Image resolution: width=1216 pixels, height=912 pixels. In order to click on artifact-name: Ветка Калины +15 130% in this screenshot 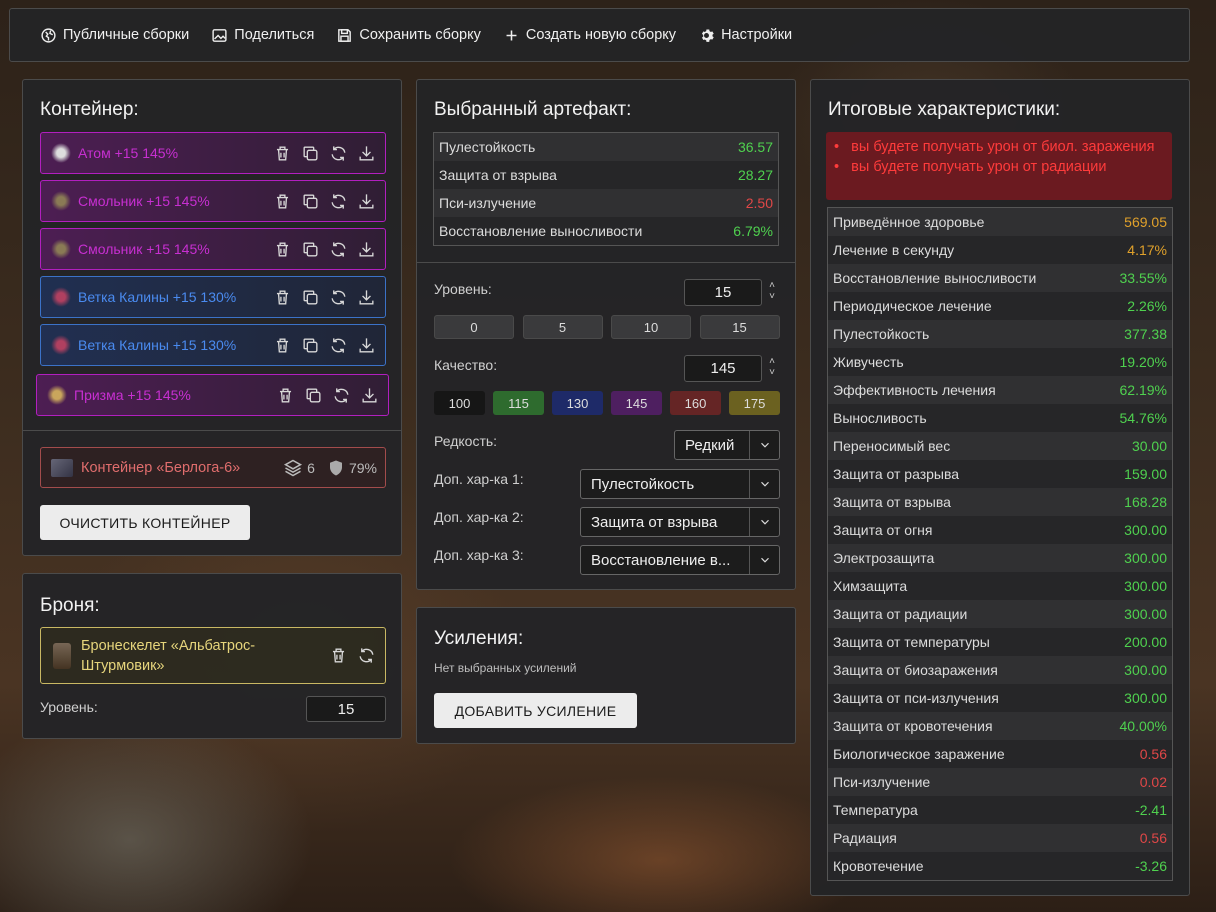, I will do `click(157, 345)`.